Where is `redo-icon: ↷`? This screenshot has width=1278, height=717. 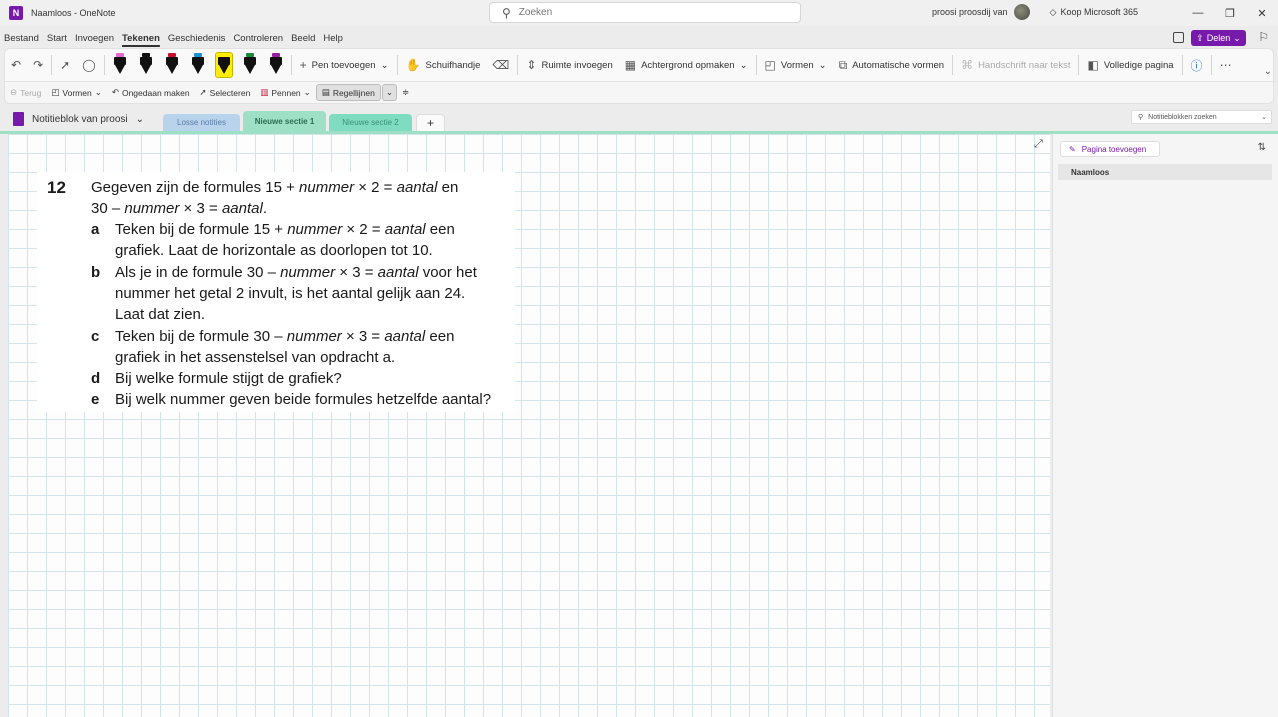
redo-icon: ↷ is located at coordinates (38, 65).